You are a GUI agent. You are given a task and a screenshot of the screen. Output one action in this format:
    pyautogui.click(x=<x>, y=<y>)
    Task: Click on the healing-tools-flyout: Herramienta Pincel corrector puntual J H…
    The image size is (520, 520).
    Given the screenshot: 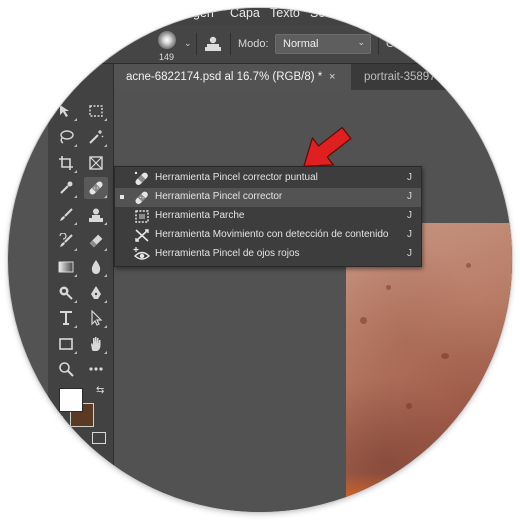 What is the action you would take?
    pyautogui.click(x=268, y=216)
    